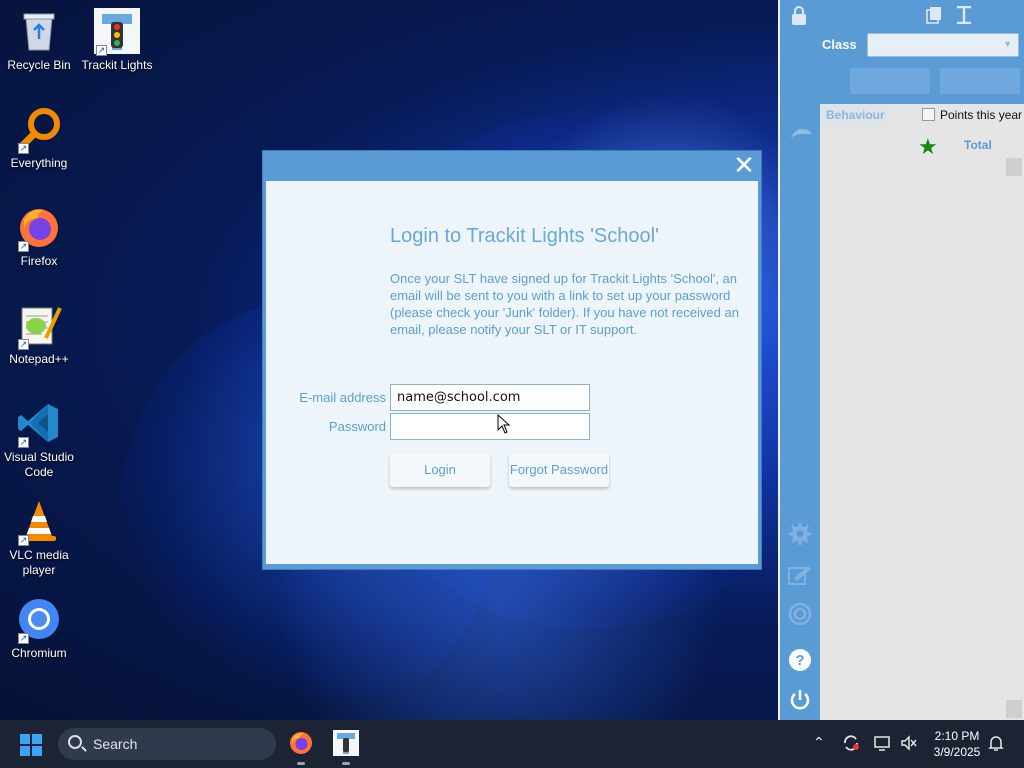 Image resolution: width=1024 pixels, height=768 pixels. Describe the element at coordinates (839, 44) in the screenshot. I see `class-label: Class` at that location.